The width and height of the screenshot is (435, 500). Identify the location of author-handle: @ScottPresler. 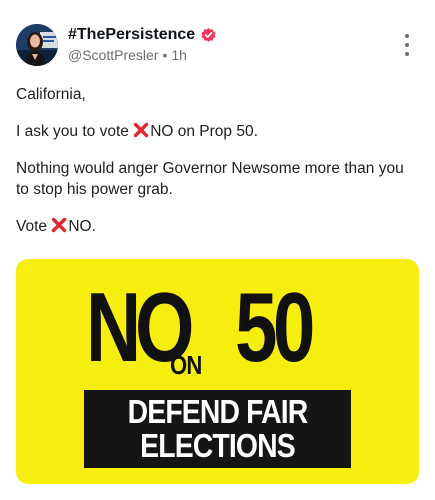
(113, 55).